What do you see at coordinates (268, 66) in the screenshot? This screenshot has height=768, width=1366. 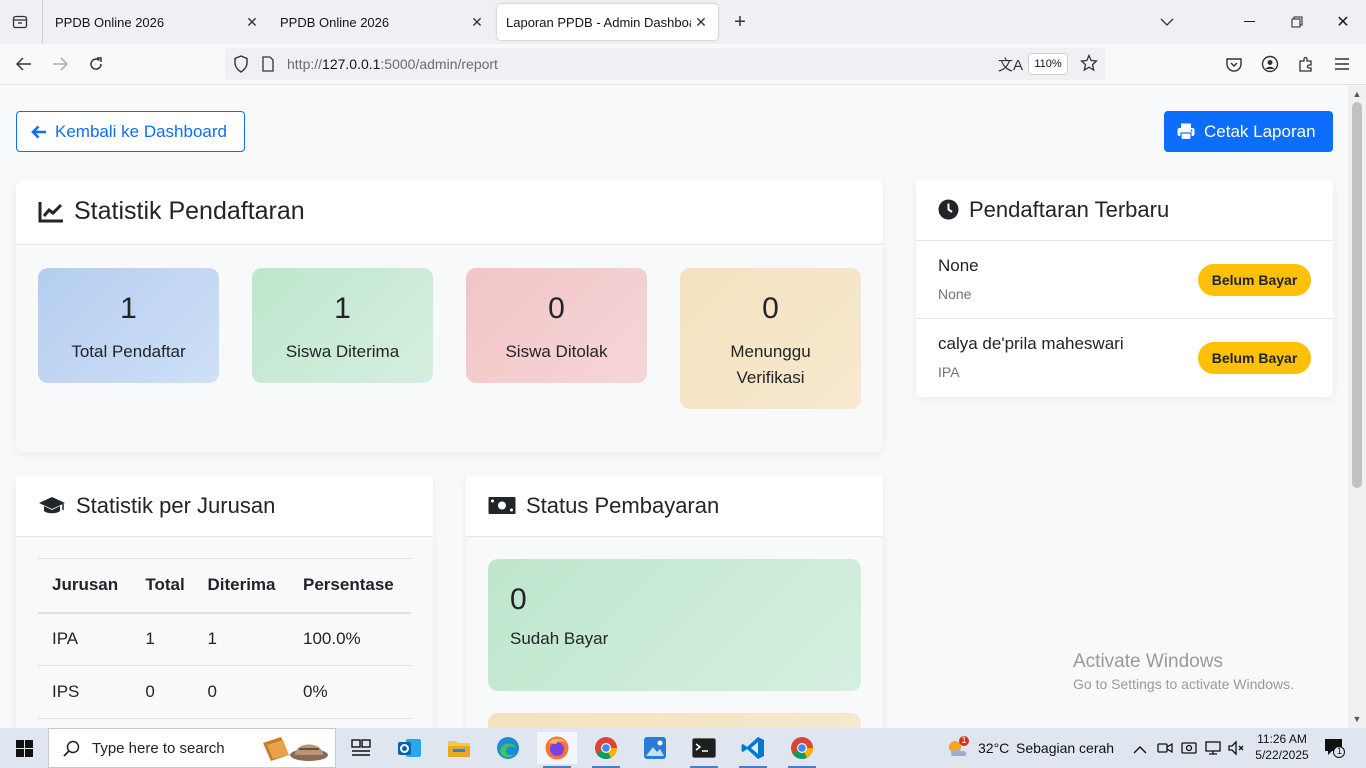 I see `page-info-icon` at bounding box center [268, 66].